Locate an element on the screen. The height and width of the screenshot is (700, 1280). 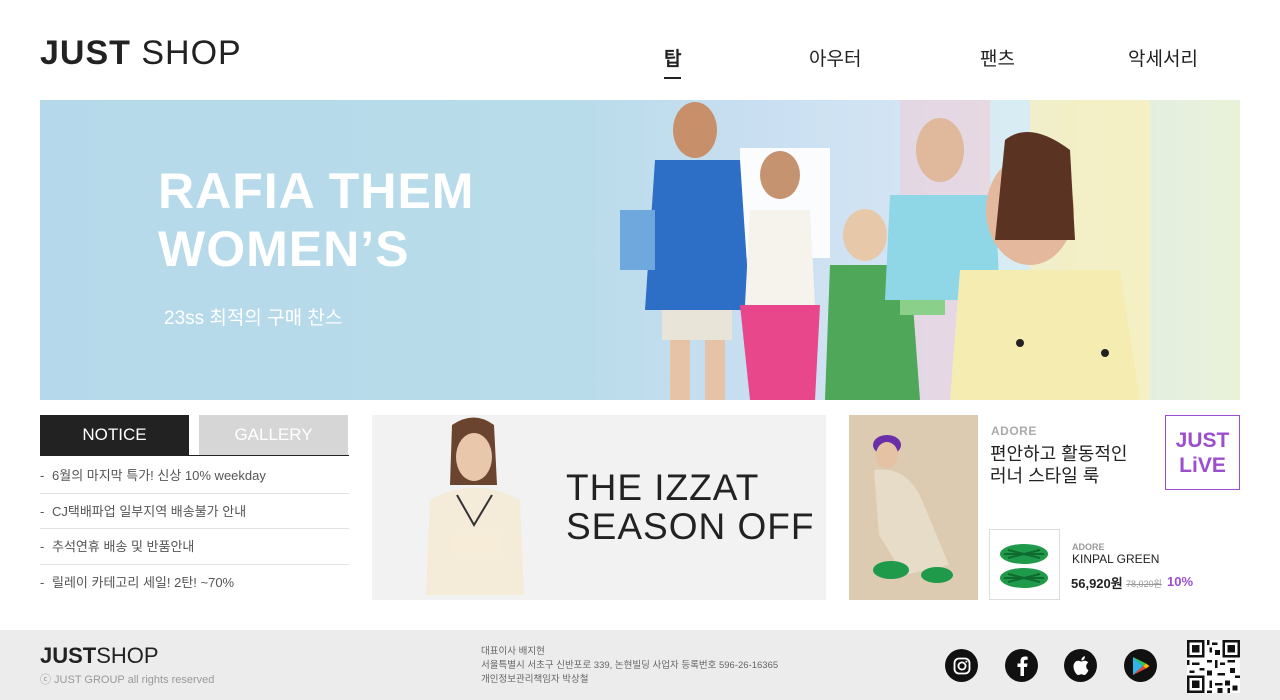
nav-item-accessory: 악세서리 is located at coordinates (1163, 57).